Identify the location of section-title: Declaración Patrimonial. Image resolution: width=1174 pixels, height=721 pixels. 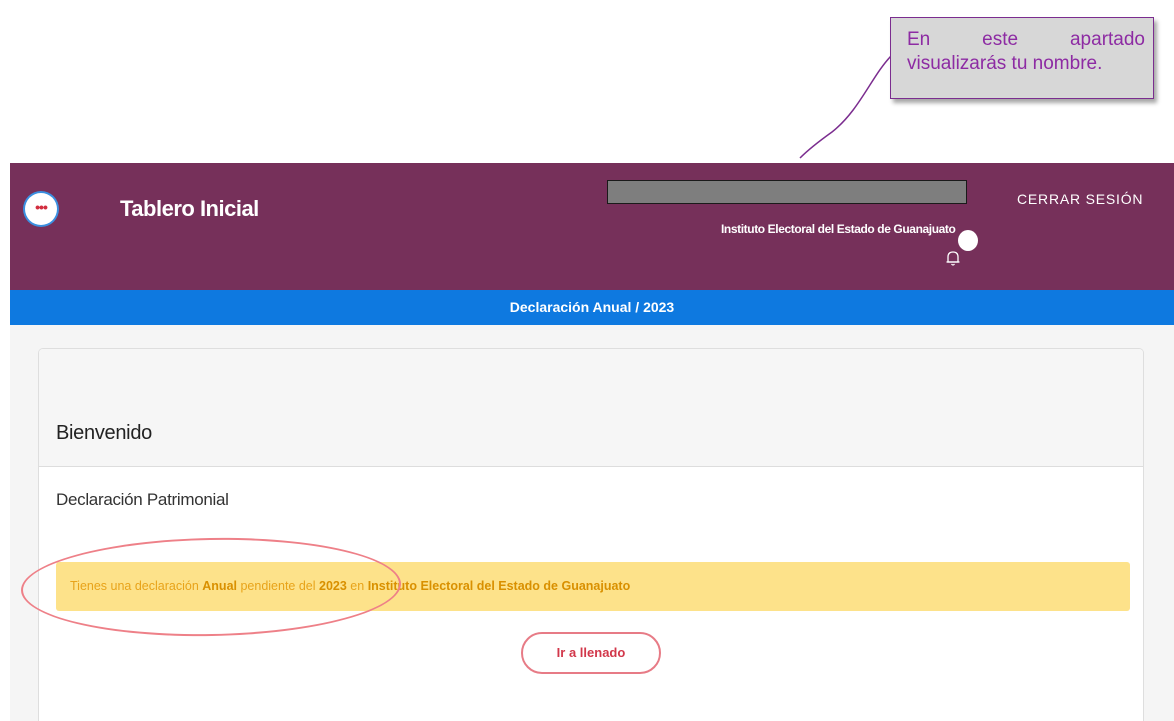
(142, 499).